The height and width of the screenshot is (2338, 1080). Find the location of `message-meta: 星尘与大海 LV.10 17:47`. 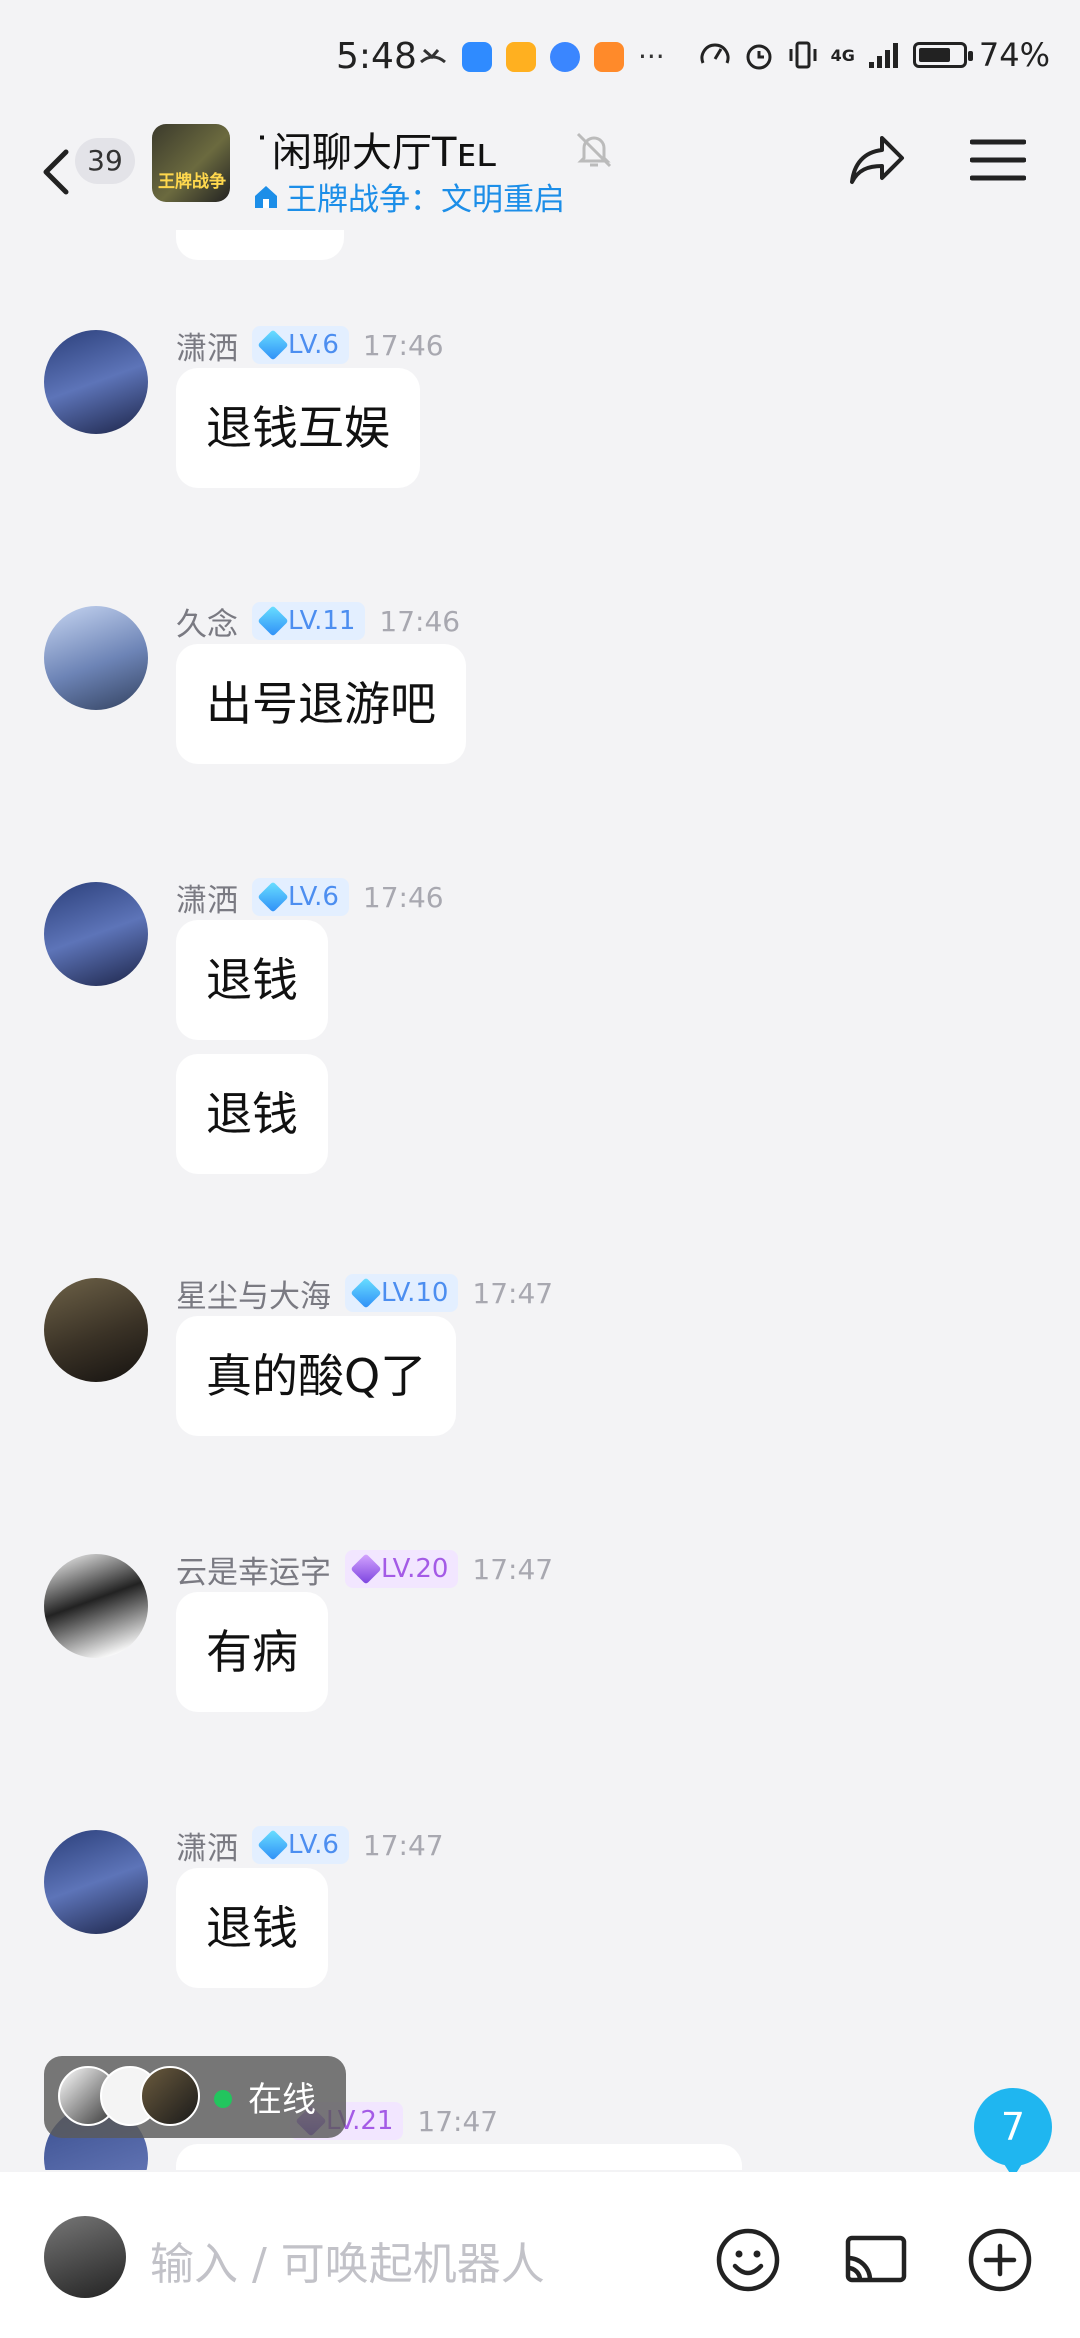

message-meta: 星尘与大海 LV.10 17:47 is located at coordinates (364, 1293).